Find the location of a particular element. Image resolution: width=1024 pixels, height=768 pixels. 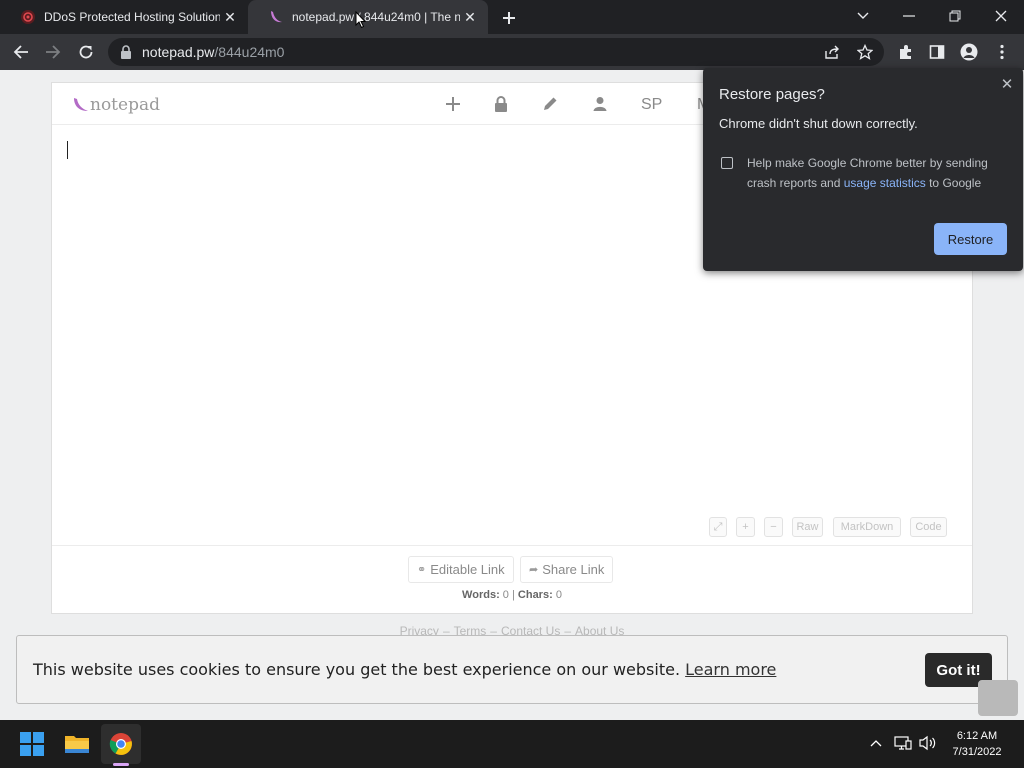

start-button is located at coordinates (32, 744).